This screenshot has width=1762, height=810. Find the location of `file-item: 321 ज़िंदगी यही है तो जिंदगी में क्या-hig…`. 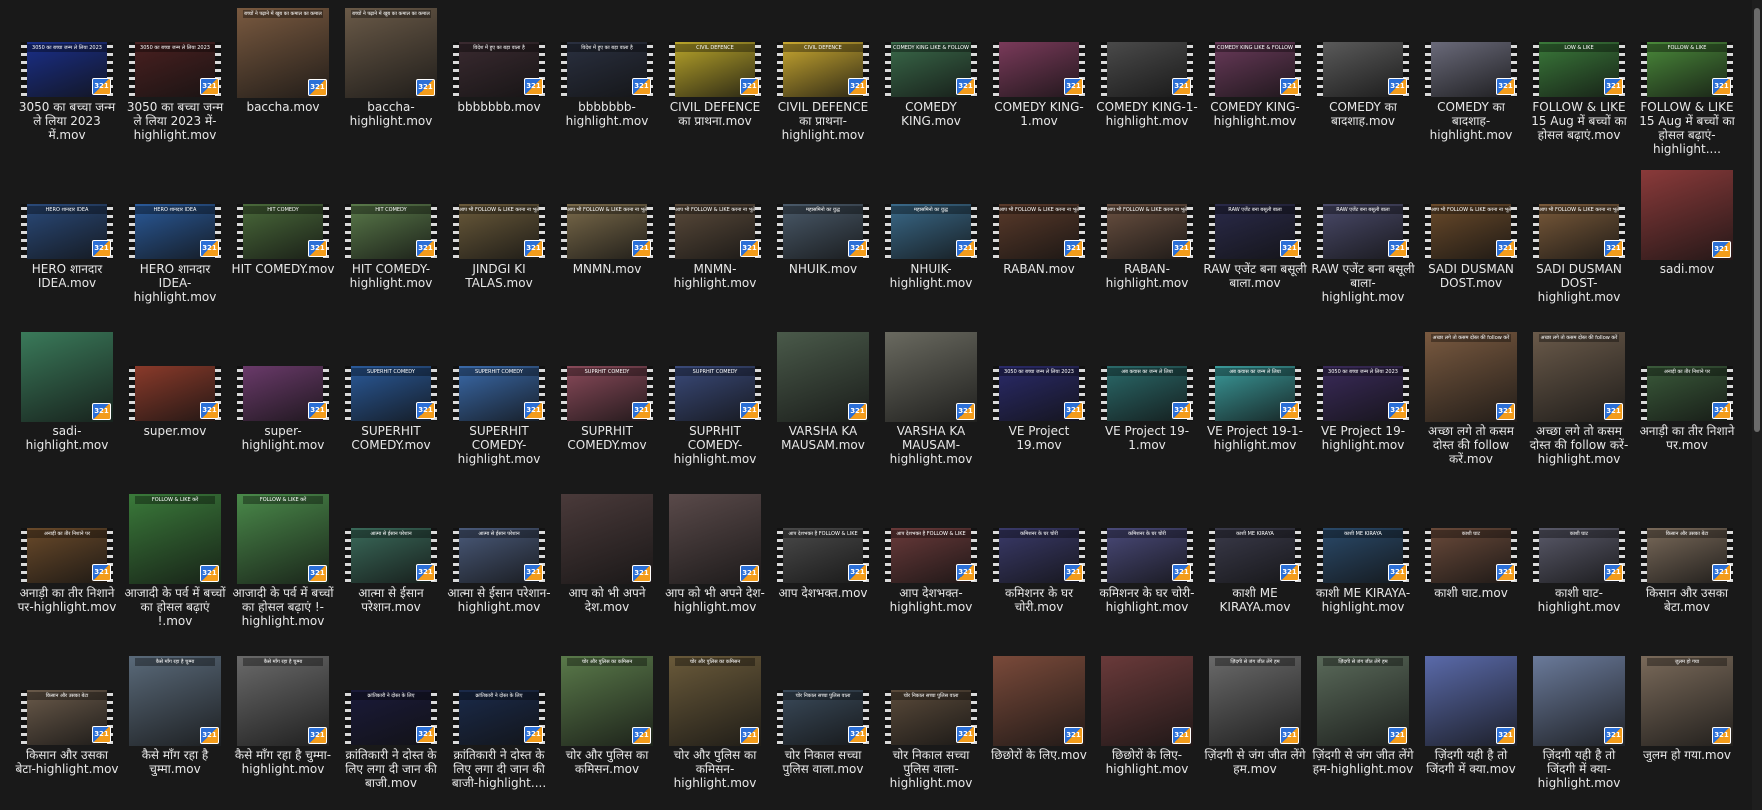

file-item: 321 ज़िंदगी यही है तो जिंदगी में क्या-hig… is located at coordinates (1579, 733).